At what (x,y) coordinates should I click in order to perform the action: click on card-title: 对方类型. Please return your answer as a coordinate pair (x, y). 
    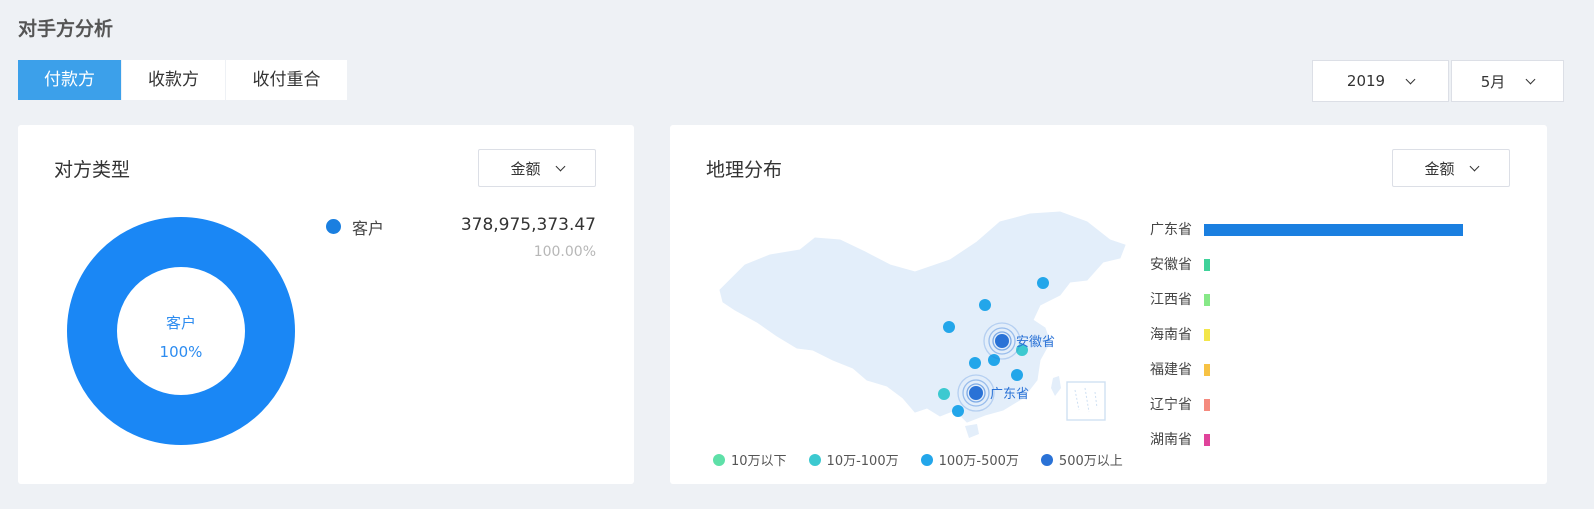
    Looking at the image, I should click on (92, 170).